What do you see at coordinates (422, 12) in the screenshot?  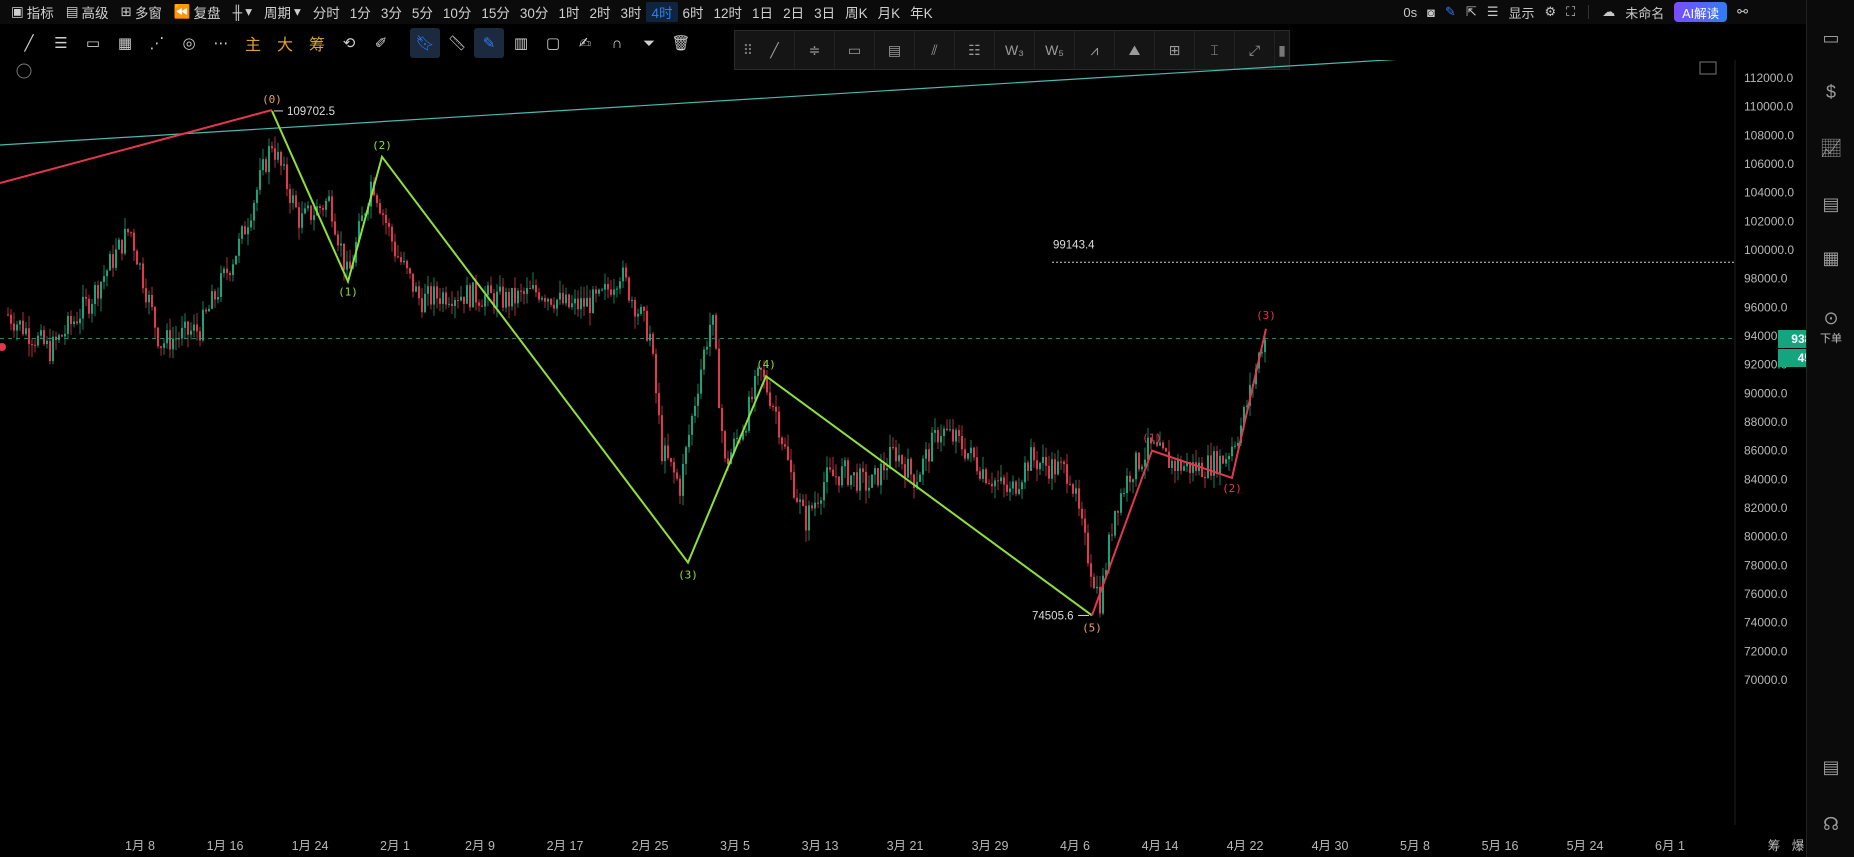 I see `period-3: 5分` at bounding box center [422, 12].